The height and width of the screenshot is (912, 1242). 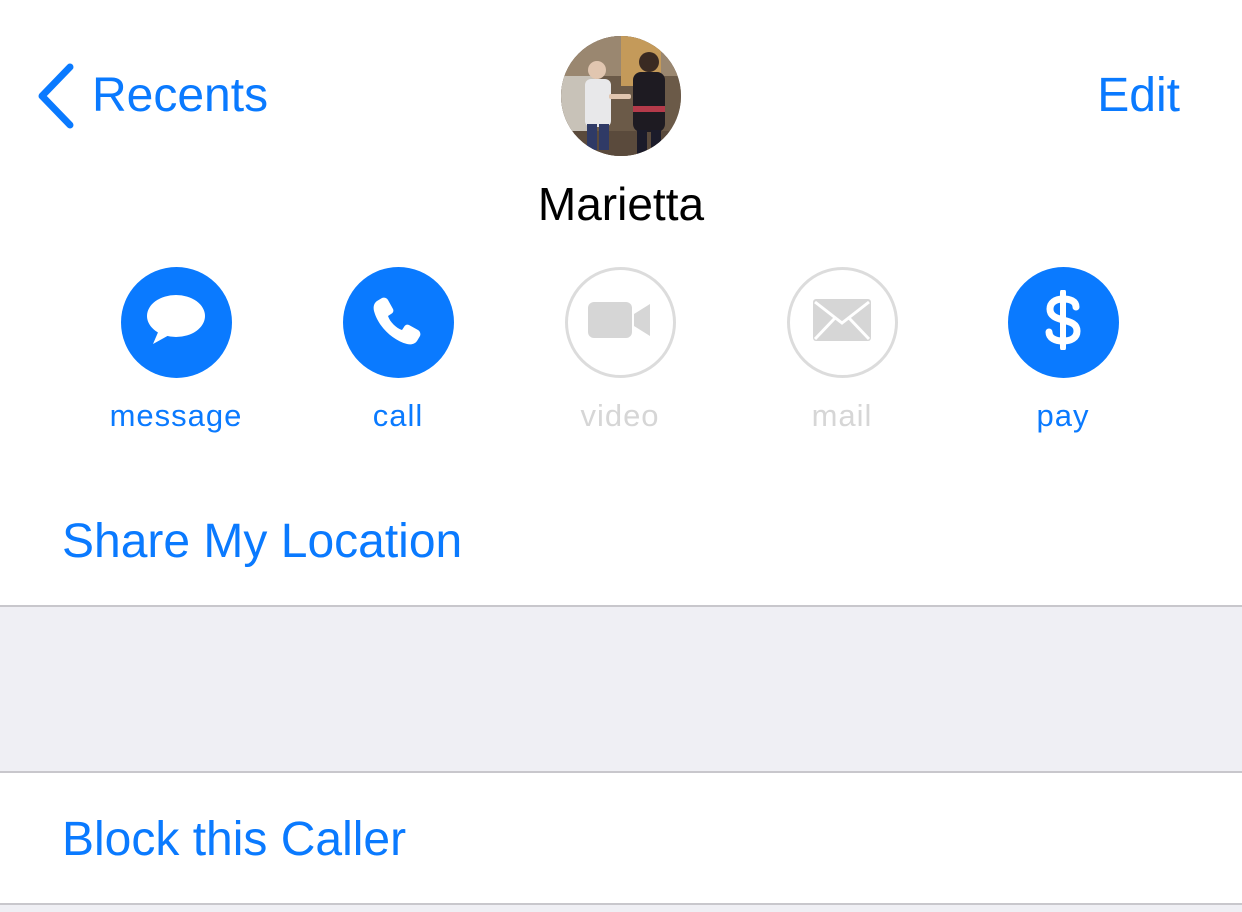 I want to click on message-button, so click(x=176, y=322).